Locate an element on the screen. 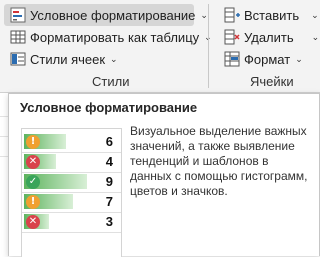 The image size is (320, 257). preview-row: ! 7 is located at coordinates (71, 202).